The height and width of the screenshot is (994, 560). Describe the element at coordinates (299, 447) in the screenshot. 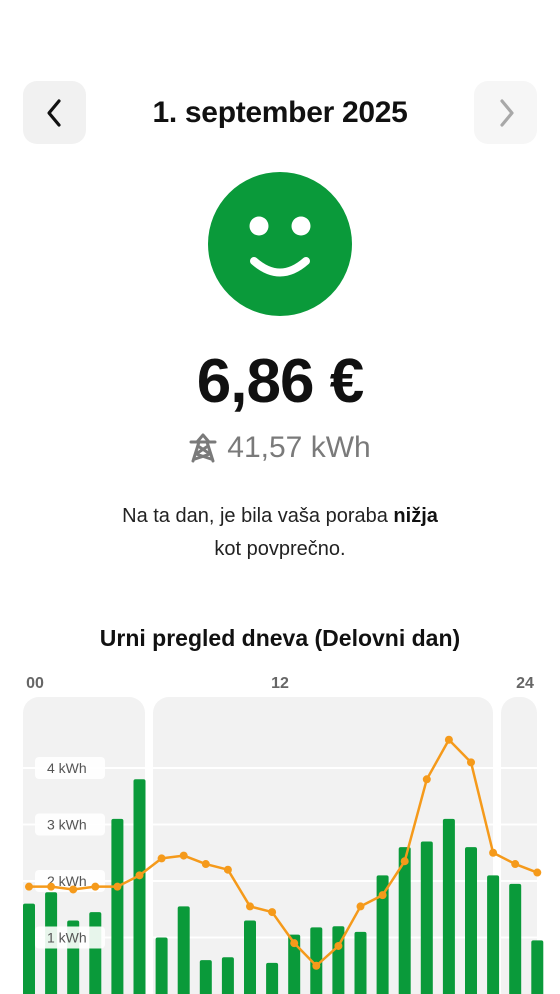

I see `energy-value: 41,57 kWh` at that location.